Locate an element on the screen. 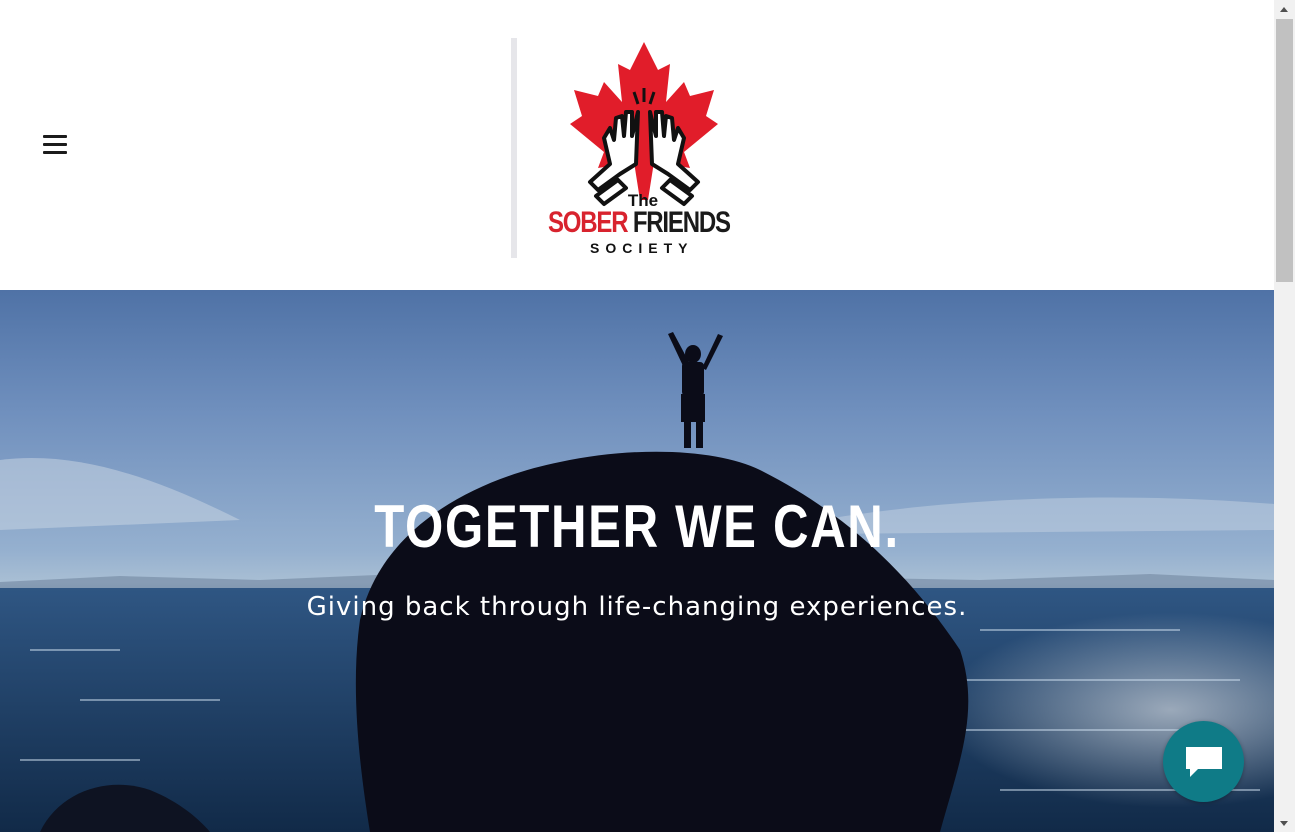  chat-button is located at coordinates (1203, 761).